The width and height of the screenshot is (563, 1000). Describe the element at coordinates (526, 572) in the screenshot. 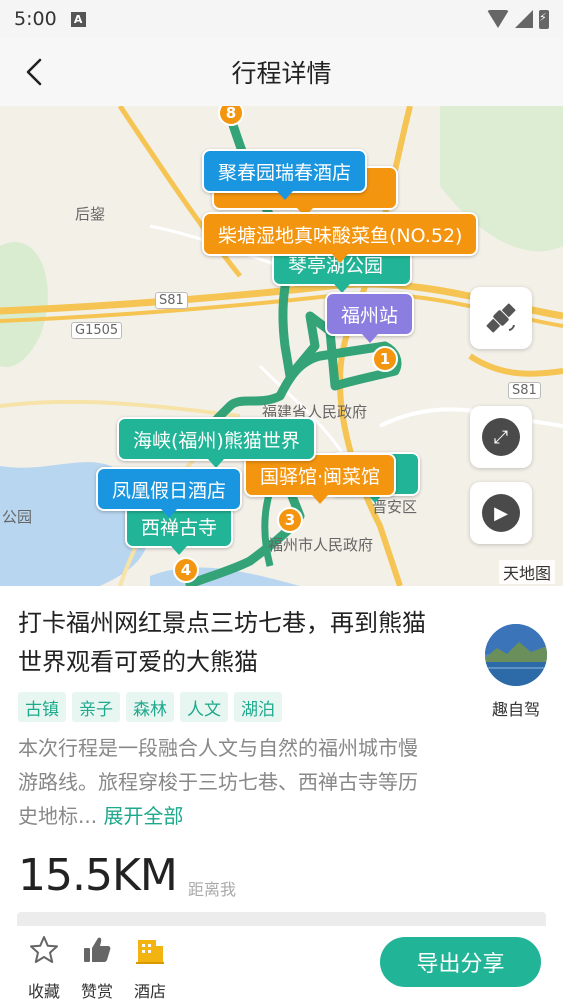

I see `map-source-label: 天地图` at that location.